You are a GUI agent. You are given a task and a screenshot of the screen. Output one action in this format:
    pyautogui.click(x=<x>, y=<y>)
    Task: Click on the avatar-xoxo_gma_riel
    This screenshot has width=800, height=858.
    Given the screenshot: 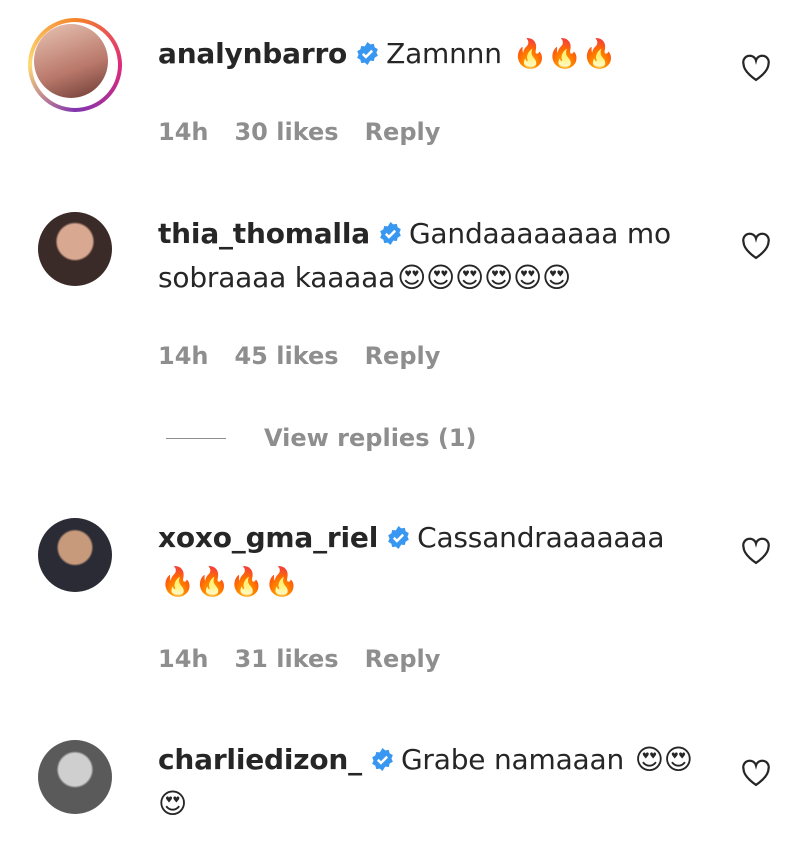 What is the action you would take?
    pyautogui.click(x=75, y=555)
    